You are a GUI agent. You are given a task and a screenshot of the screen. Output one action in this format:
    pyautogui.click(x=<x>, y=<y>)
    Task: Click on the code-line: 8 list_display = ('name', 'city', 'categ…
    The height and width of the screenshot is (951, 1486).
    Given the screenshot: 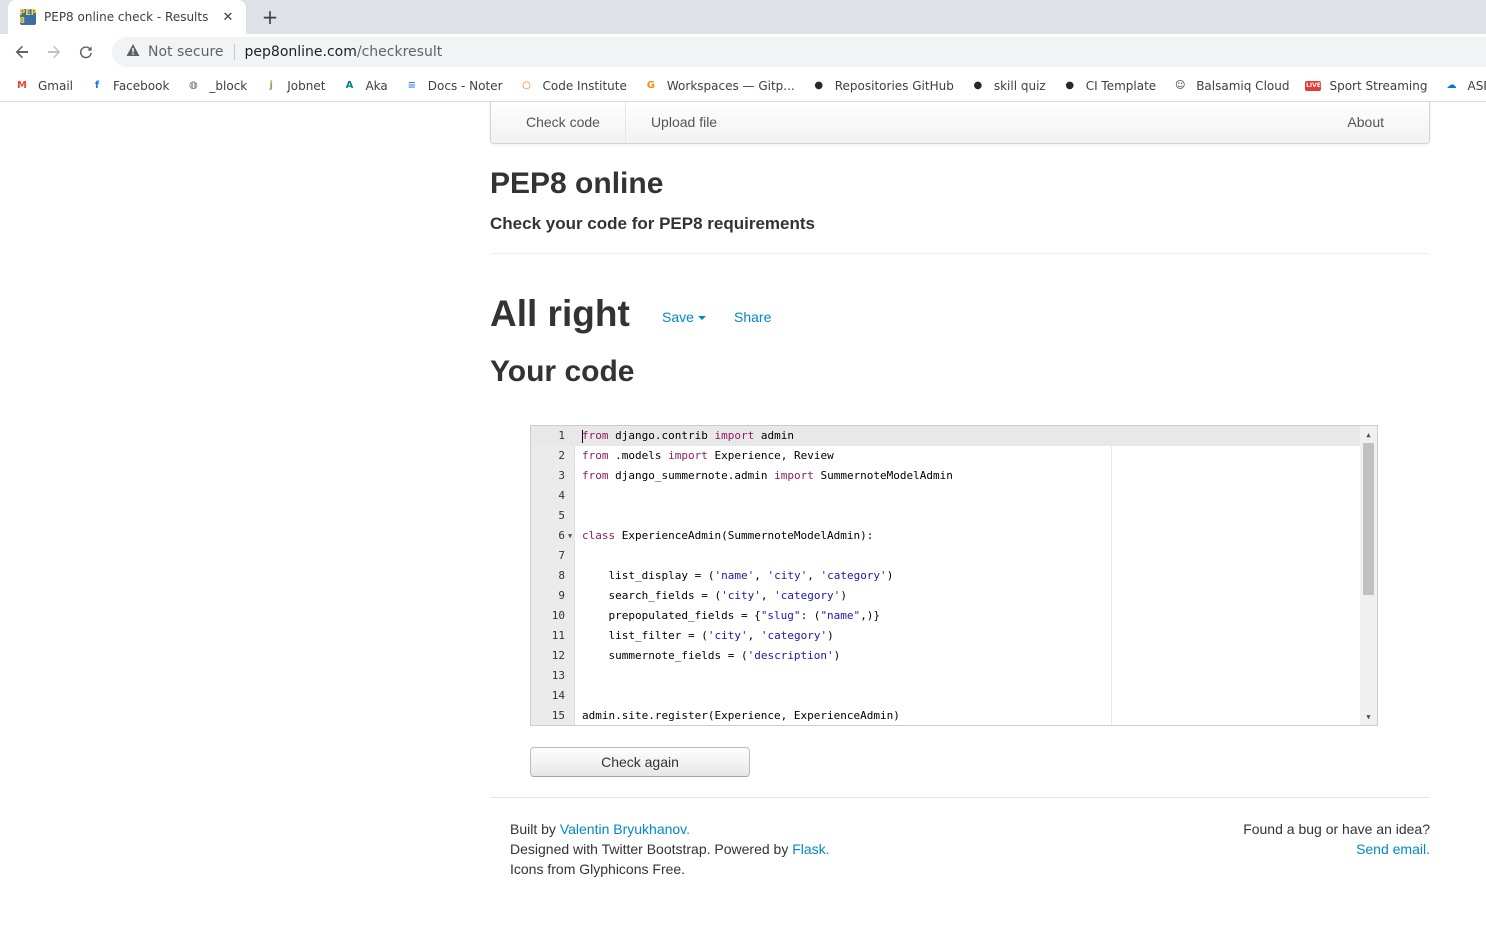 What is the action you would take?
    pyautogui.click(x=946, y=576)
    